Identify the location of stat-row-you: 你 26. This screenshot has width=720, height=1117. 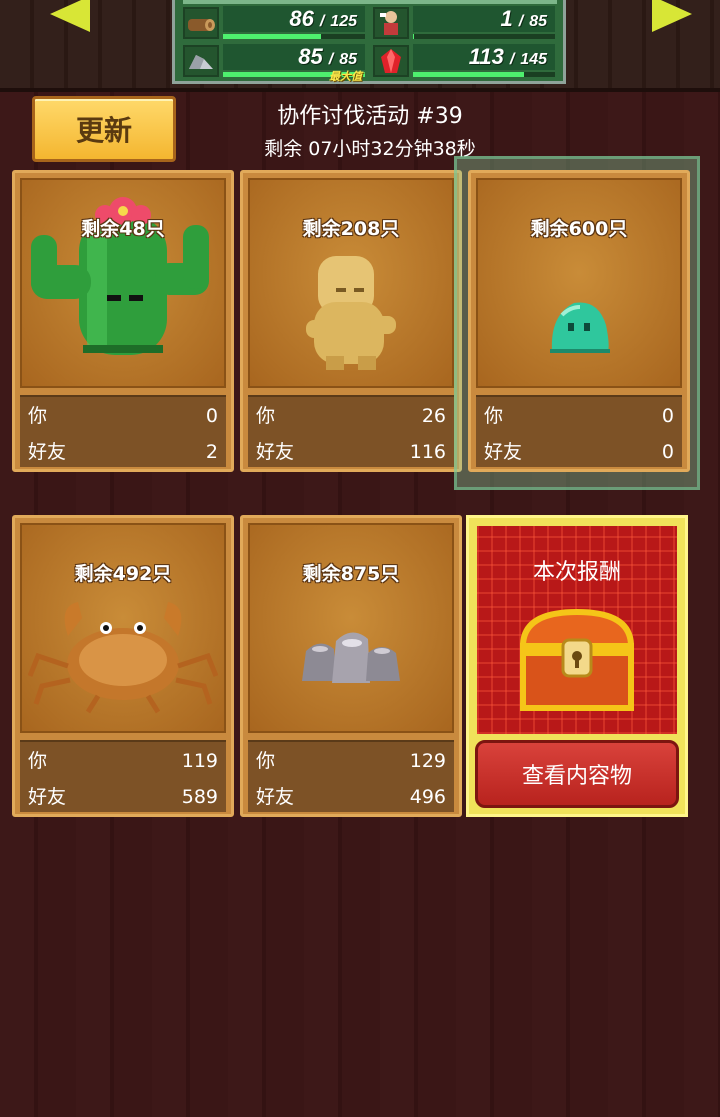
(351, 416).